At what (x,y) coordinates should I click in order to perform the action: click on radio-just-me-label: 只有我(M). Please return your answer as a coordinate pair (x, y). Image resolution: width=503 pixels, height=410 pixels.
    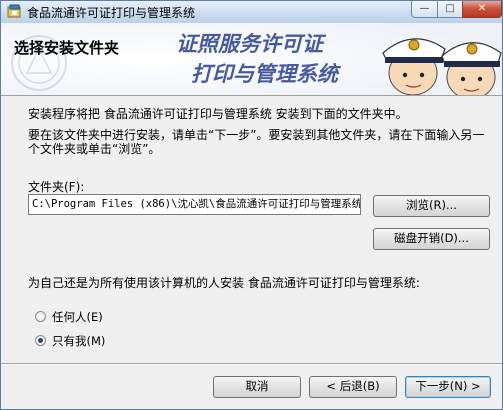
    Looking at the image, I should click on (79, 341).